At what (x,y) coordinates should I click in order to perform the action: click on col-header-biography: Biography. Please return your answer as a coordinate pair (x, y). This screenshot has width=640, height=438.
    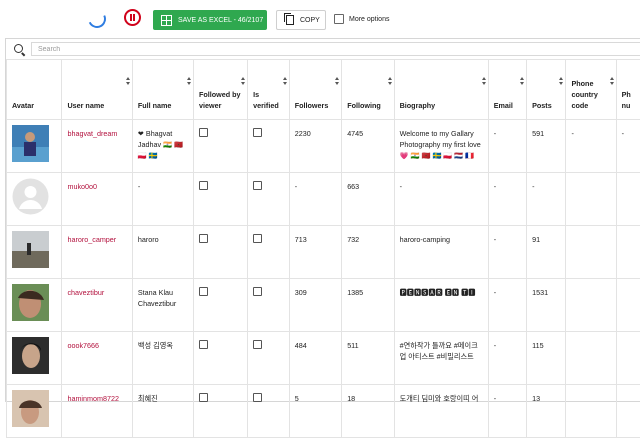
    Looking at the image, I should click on (441, 90).